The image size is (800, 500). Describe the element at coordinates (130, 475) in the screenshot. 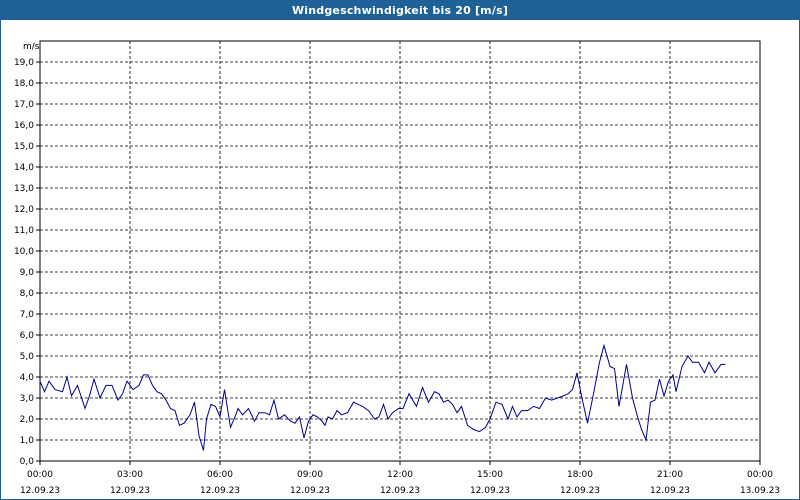

I see `x-tick-time-label: 03:00` at that location.